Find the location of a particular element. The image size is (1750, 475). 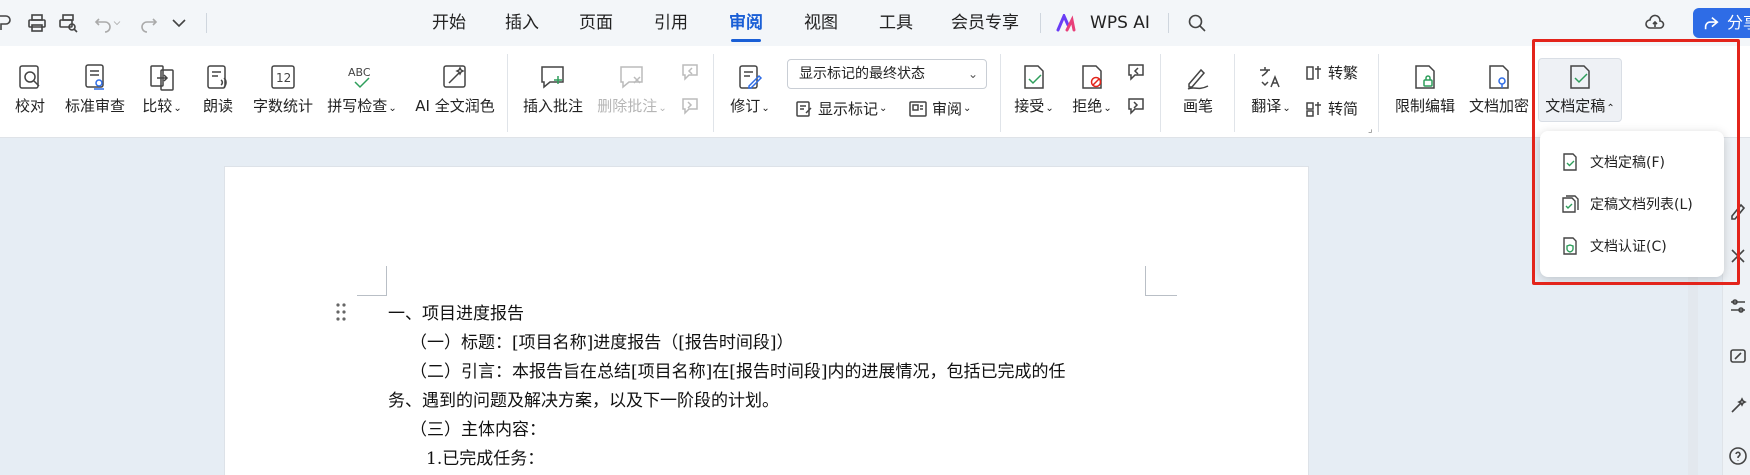

encrypt-document-button: 文档加密 is located at coordinates (1499, 87).